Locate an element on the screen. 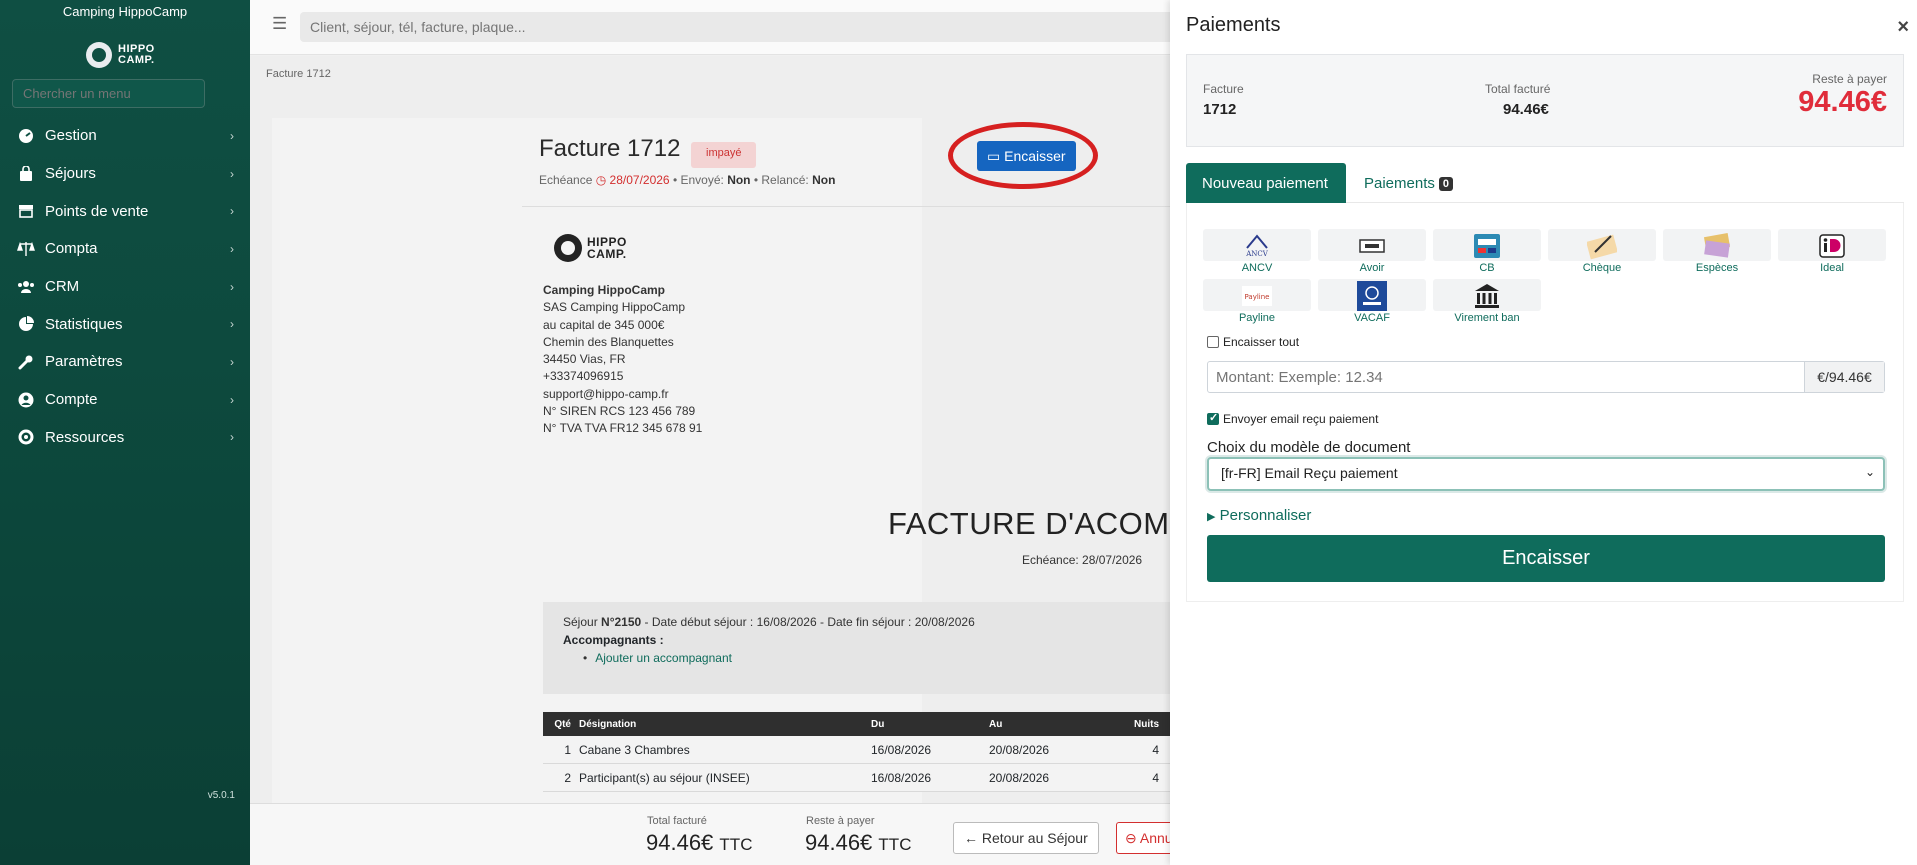 The height and width of the screenshot is (865, 1917). global-search-input is located at coordinates (740, 27).